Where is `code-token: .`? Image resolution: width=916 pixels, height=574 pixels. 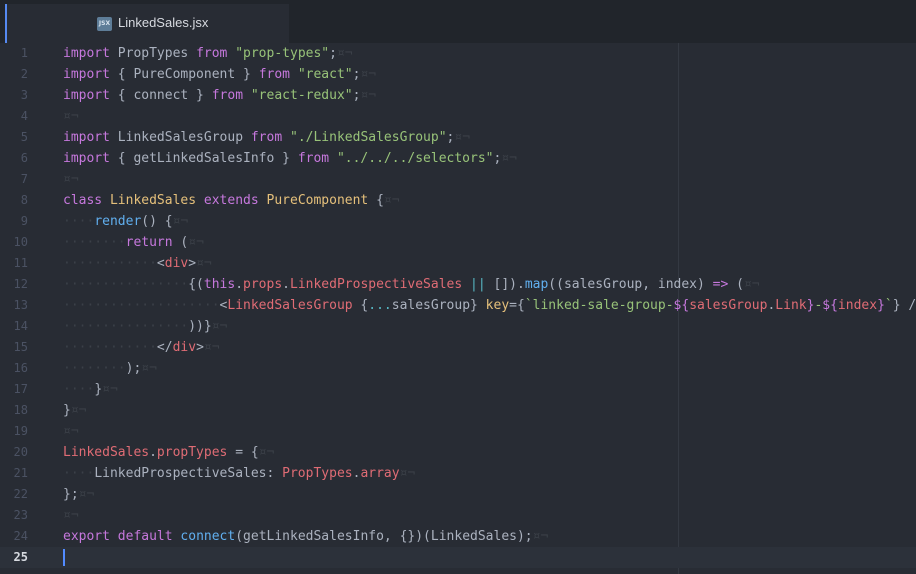 code-token: . is located at coordinates (286, 284).